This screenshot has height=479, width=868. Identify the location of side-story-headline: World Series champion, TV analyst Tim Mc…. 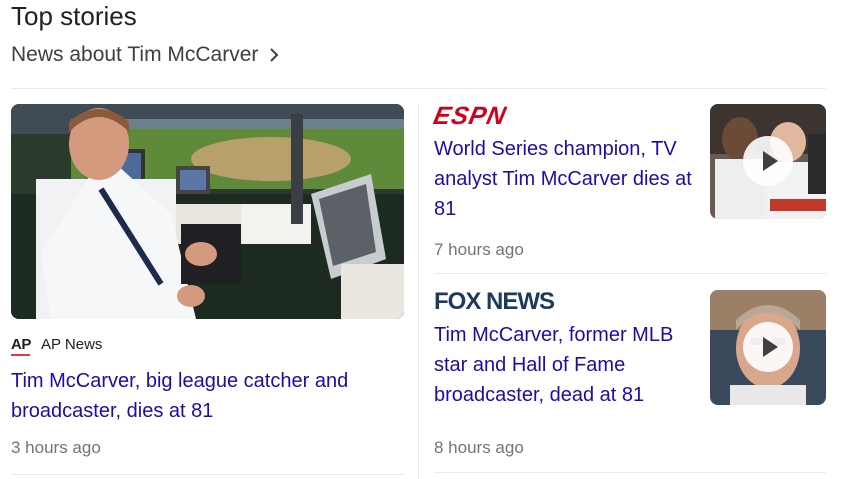
(565, 179).